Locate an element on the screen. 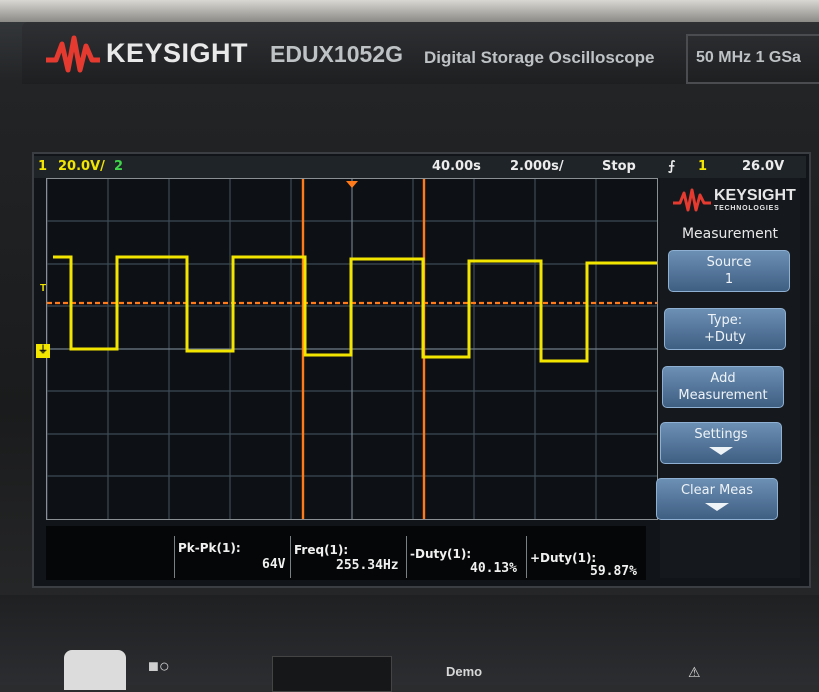 The image size is (819, 692). clear-meas-softkey: Clear Meas is located at coordinates (717, 499).